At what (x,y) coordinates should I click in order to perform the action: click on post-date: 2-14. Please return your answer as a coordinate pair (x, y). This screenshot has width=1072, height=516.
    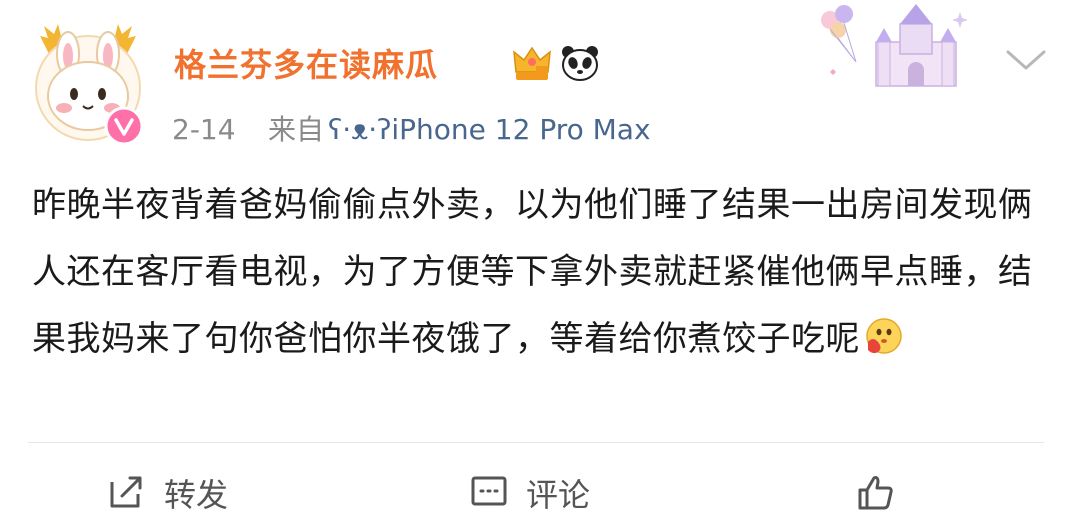
    Looking at the image, I should click on (204, 129).